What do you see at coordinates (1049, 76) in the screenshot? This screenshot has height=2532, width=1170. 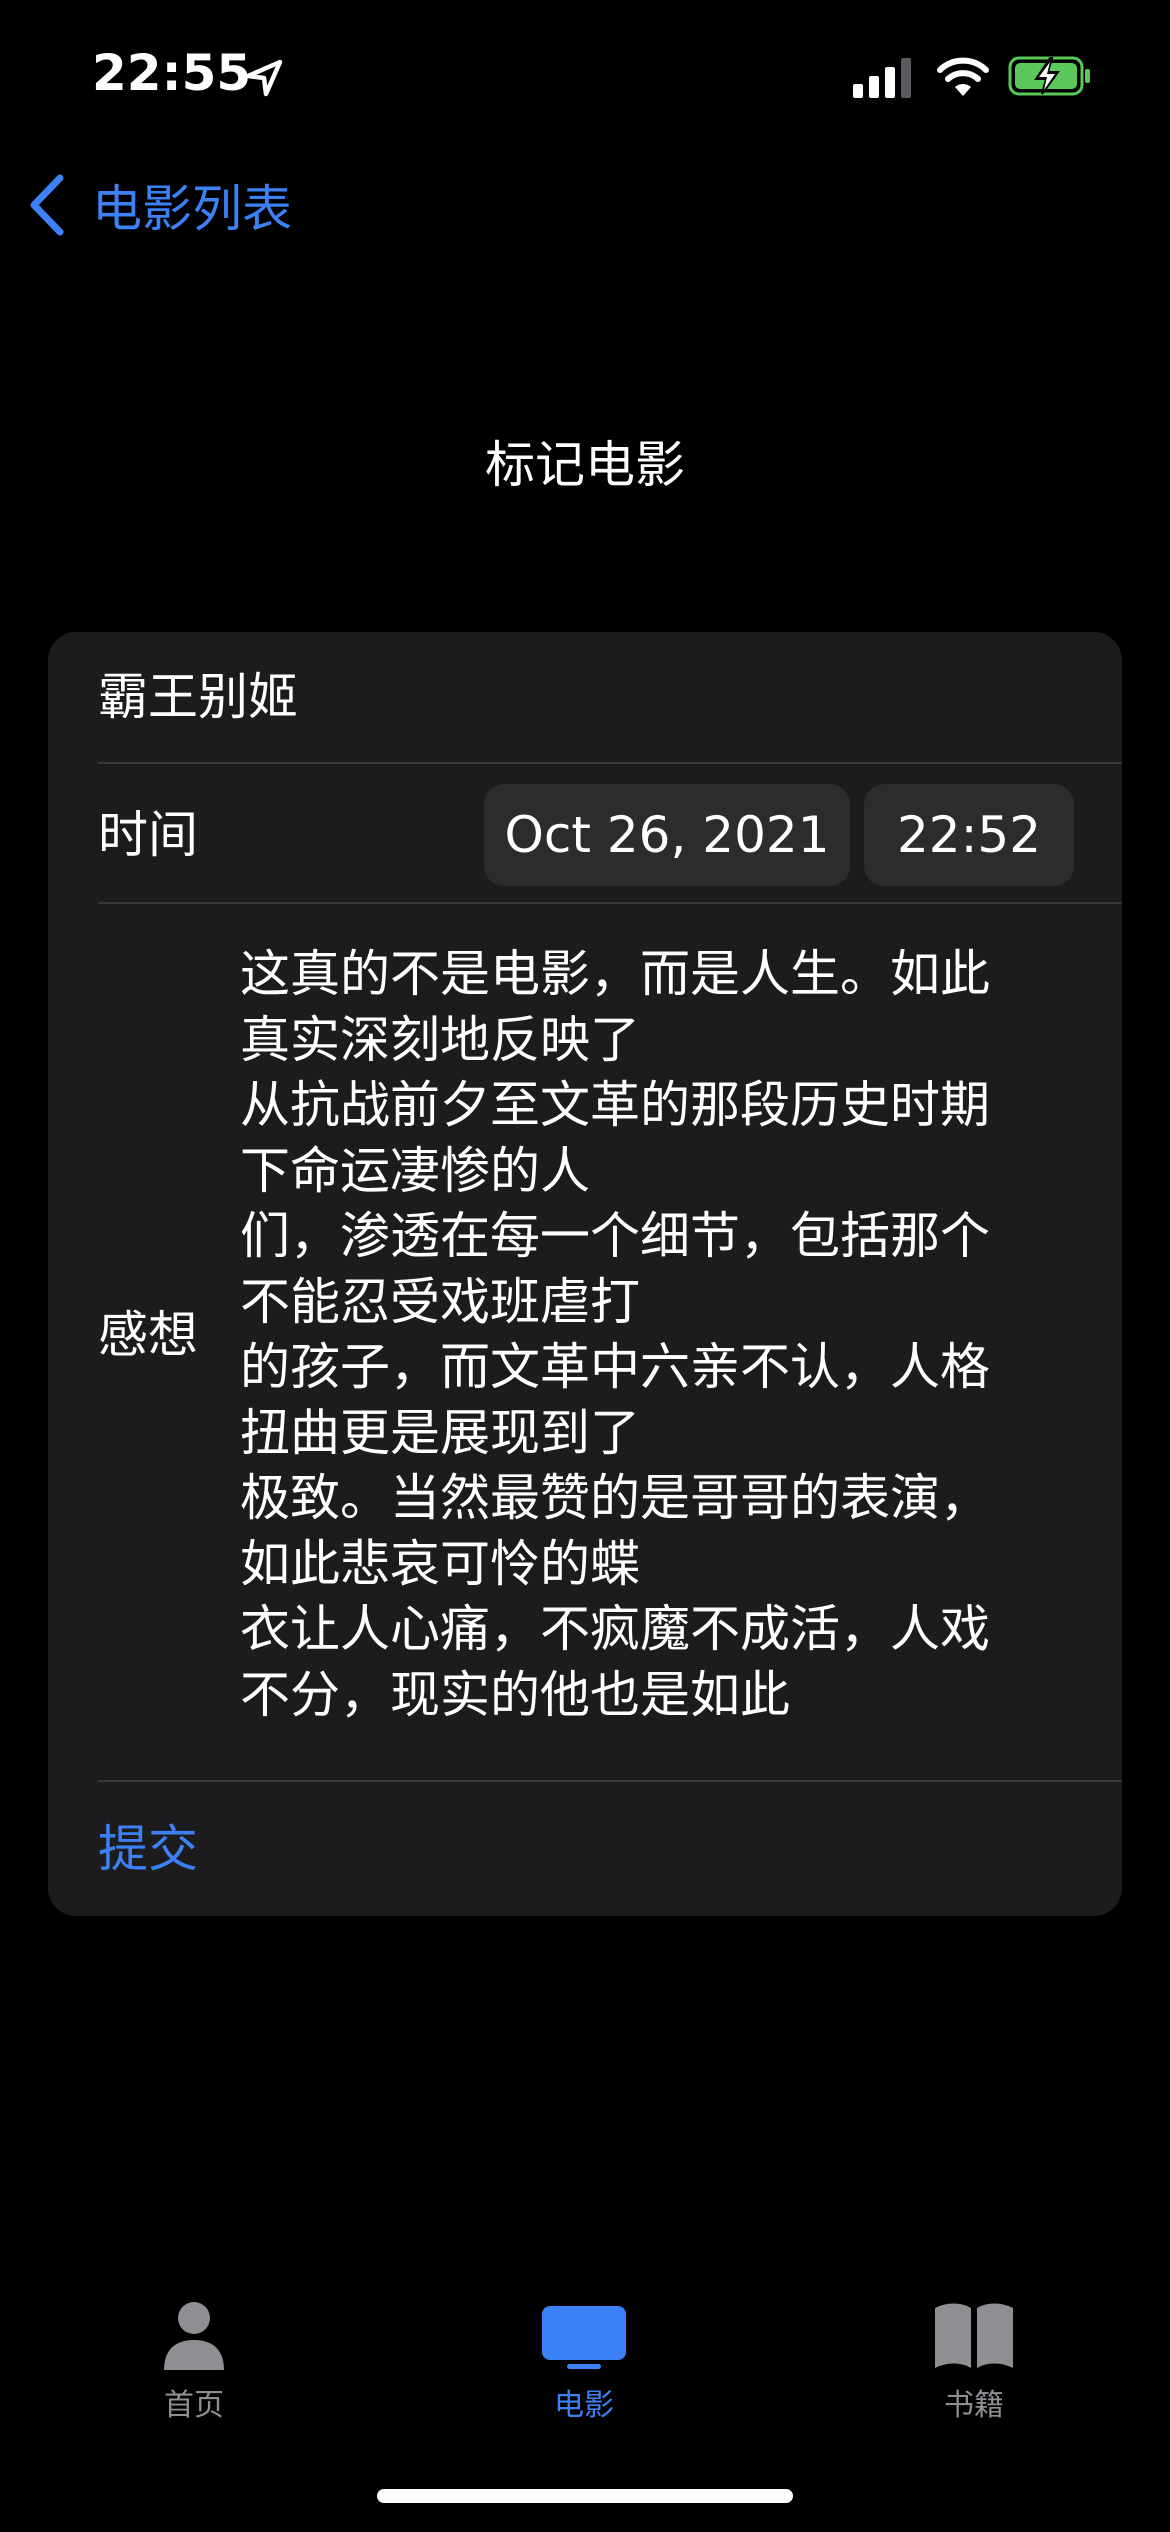 I see `battery-charging-icon` at bounding box center [1049, 76].